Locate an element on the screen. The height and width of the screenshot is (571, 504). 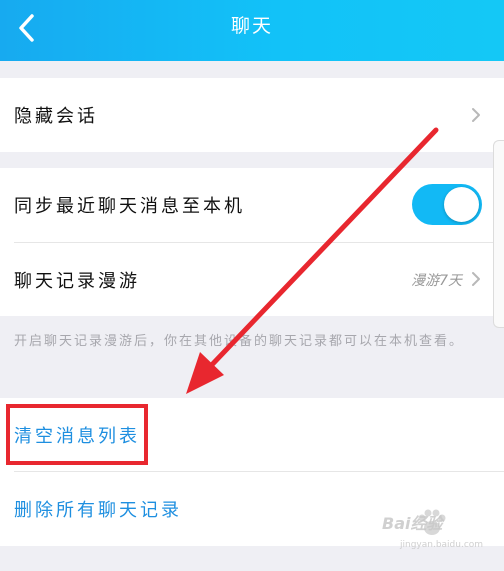
watermark-text: Bai经验 is located at coordinates (412, 523).